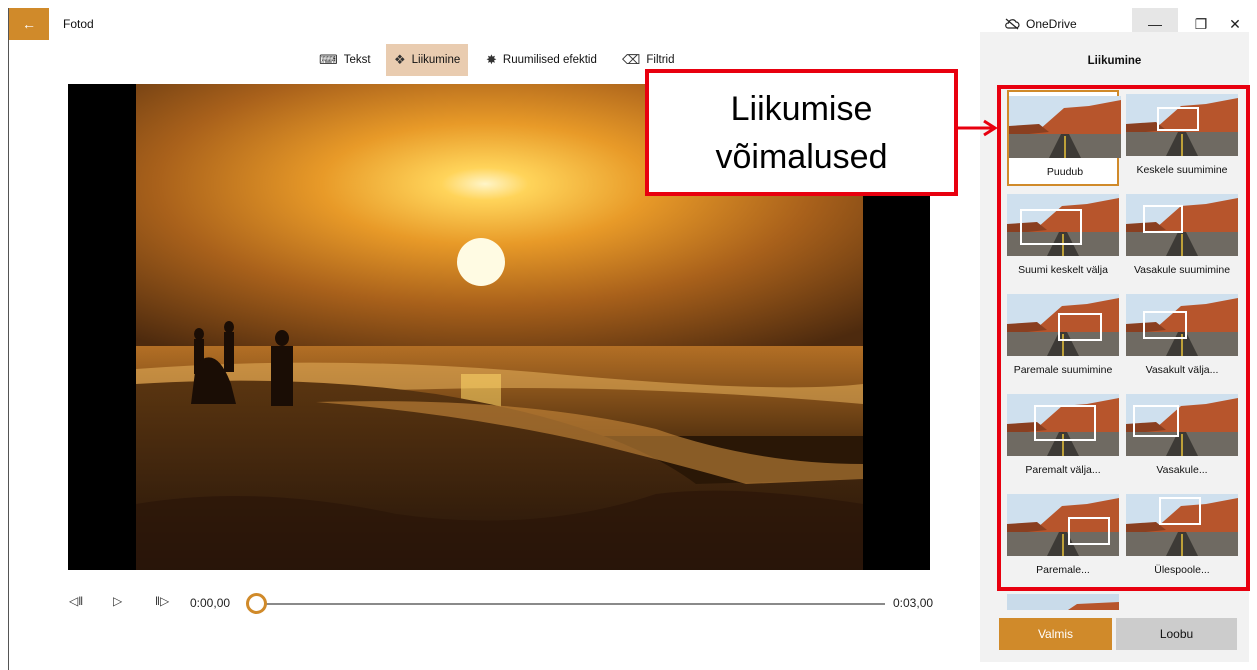 Image resolution: width=1257 pixels, height=670 pixels. Describe the element at coordinates (357, 60) in the screenshot. I see `tool-label: Tekst` at that location.